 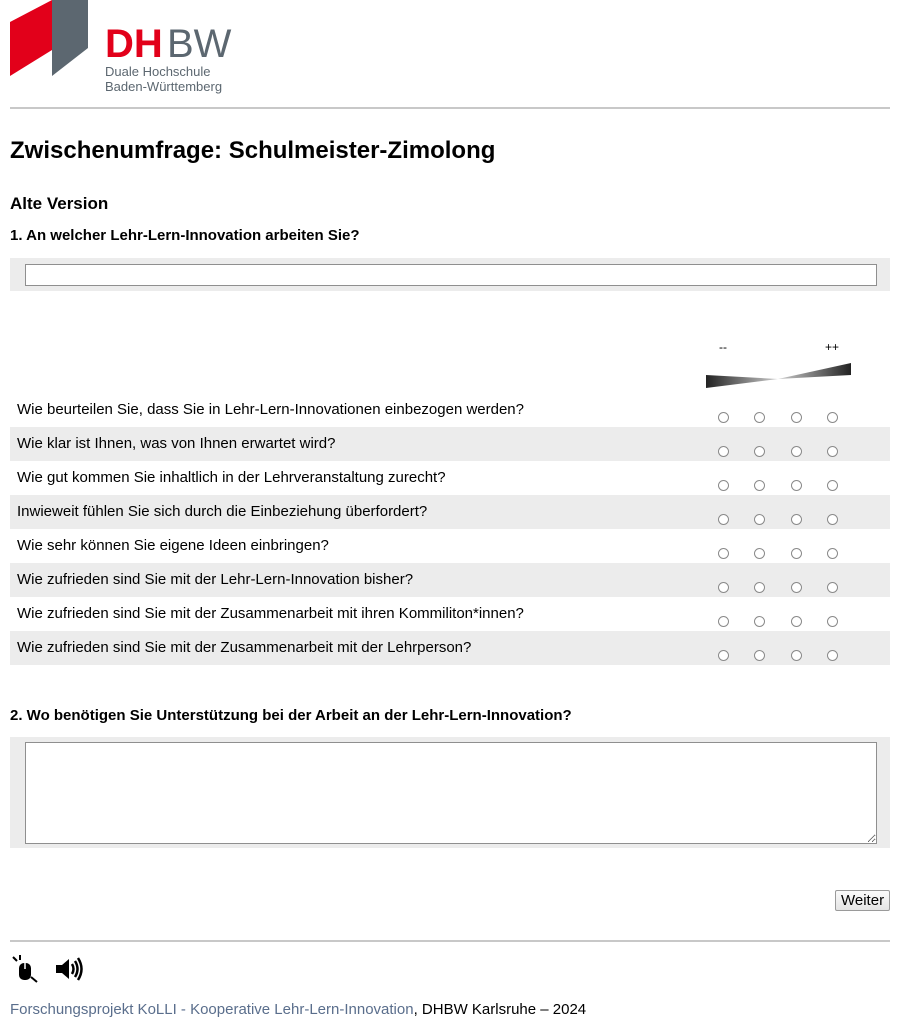 What do you see at coordinates (450, 108) in the screenshot?
I see `header-divider` at bounding box center [450, 108].